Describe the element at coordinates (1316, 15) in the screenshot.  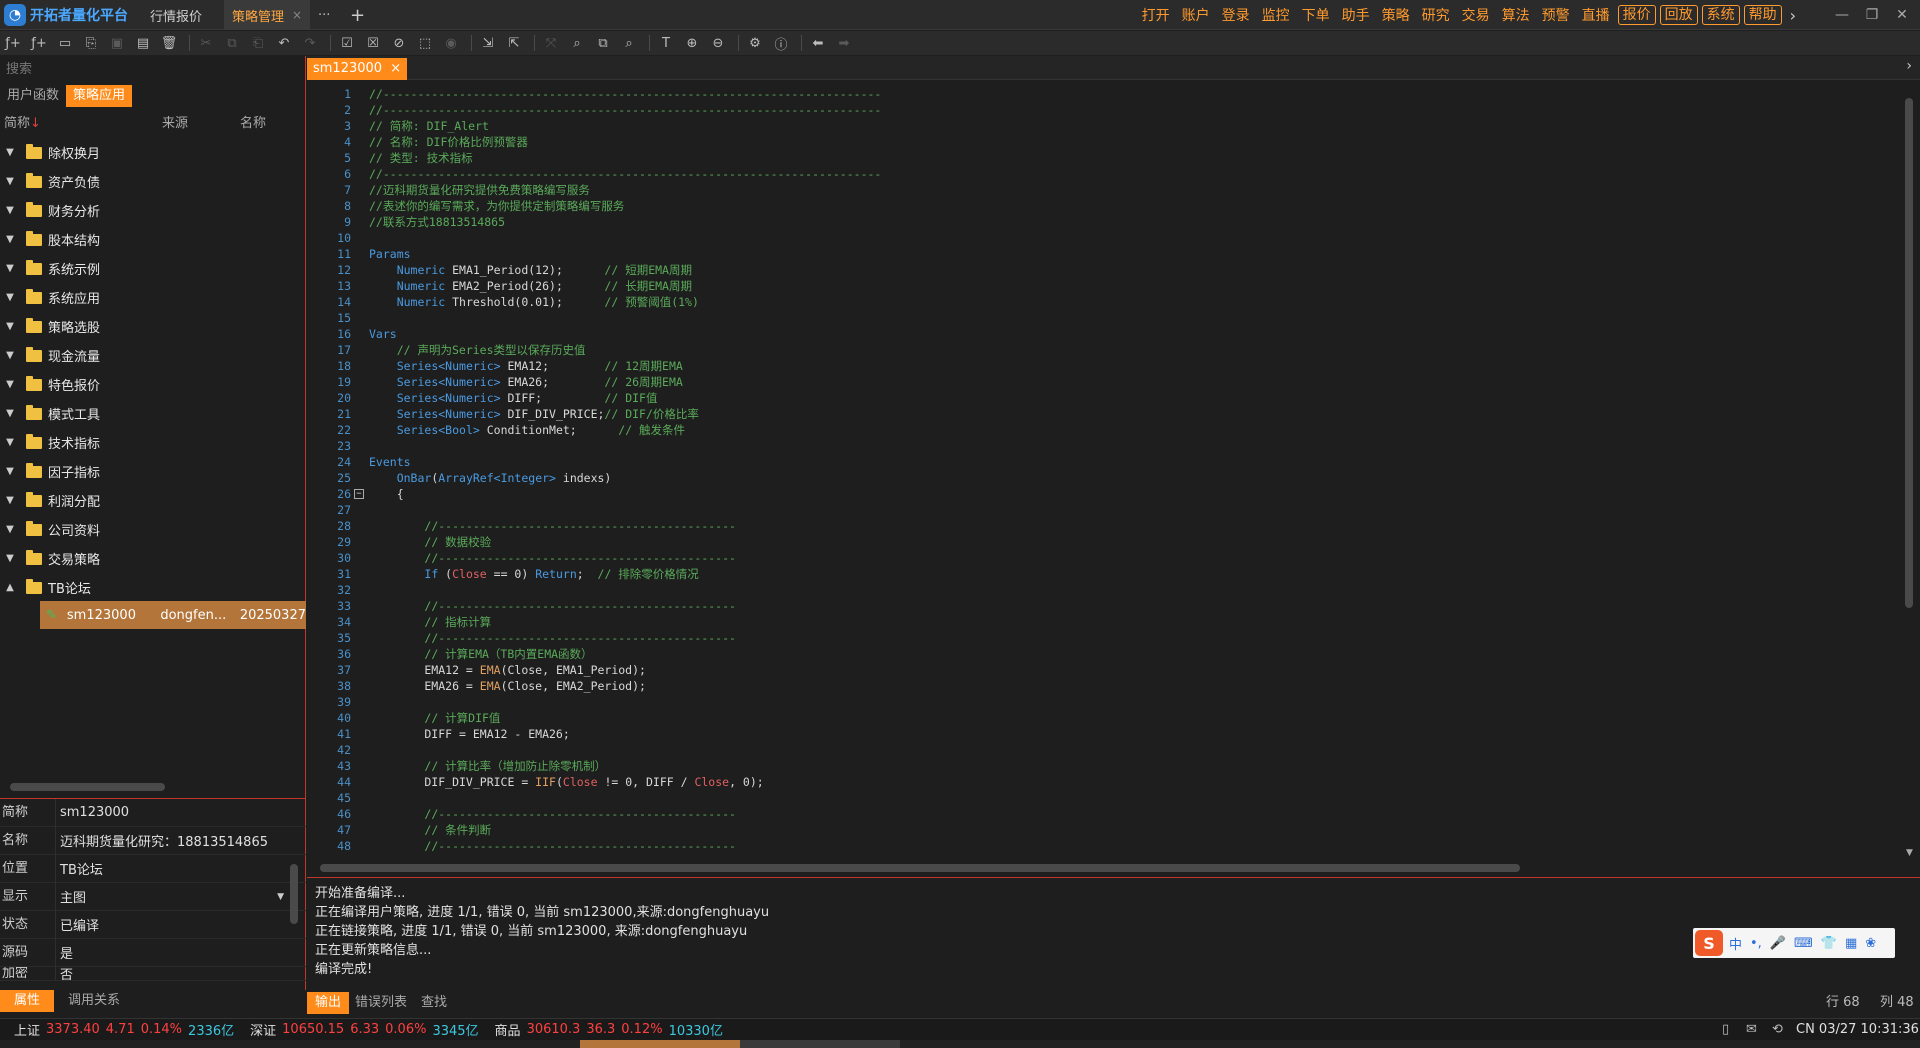
I see `menu-order: 下单` at that location.